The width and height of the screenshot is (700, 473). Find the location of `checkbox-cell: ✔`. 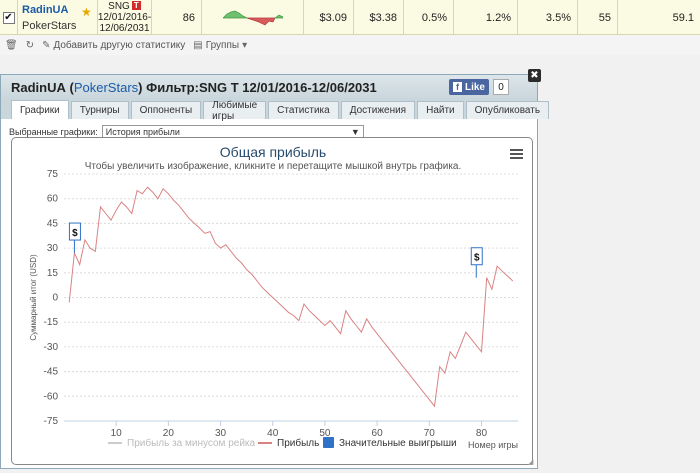

checkbox-cell: ✔ is located at coordinates (9, 17).